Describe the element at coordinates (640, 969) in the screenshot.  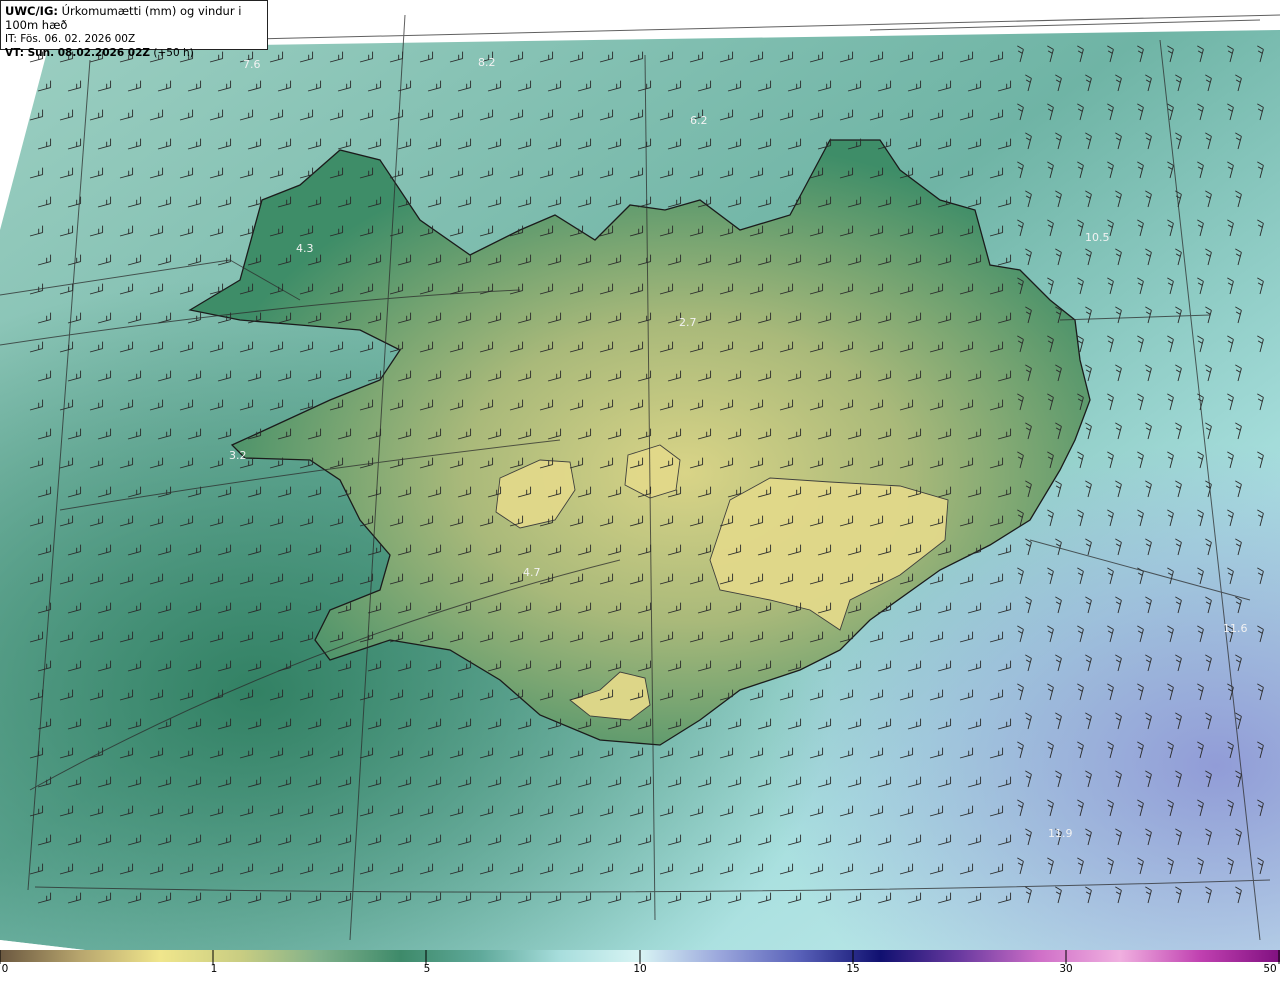
I see `colorbar-label-10: 10` at that location.